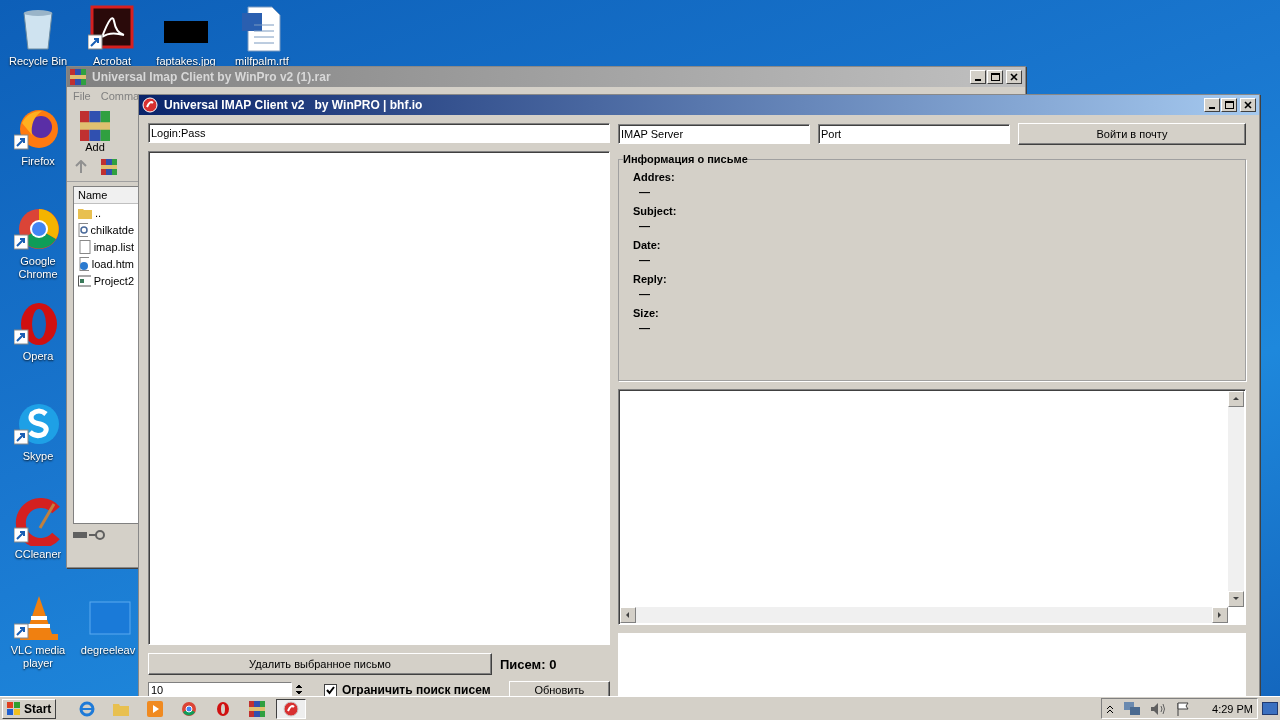 This screenshot has width=1280, height=720. Describe the element at coordinates (647, 245) in the screenshot. I see `info-label: Date:` at that location.